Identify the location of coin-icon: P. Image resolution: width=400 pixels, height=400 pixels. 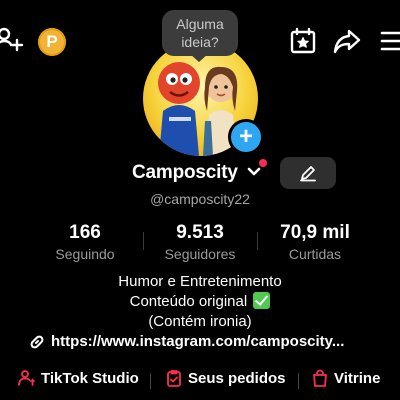
(52, 42).